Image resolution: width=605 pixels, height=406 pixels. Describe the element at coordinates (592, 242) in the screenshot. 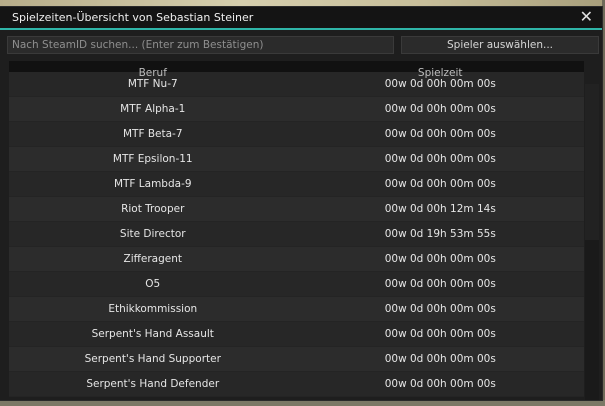

I see `table-scrollbar` at that location.